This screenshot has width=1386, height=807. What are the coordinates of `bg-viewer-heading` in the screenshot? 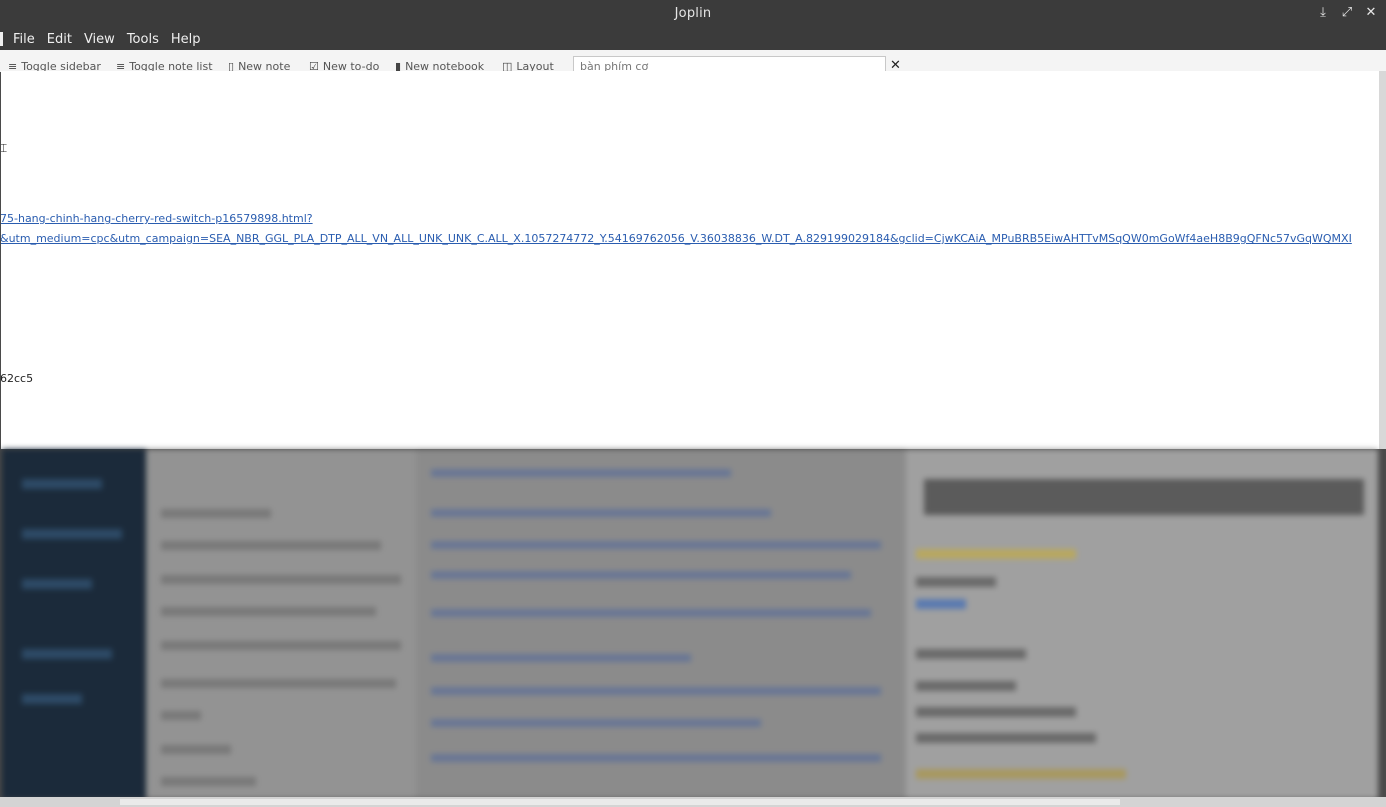 It's located at (1144, 497).